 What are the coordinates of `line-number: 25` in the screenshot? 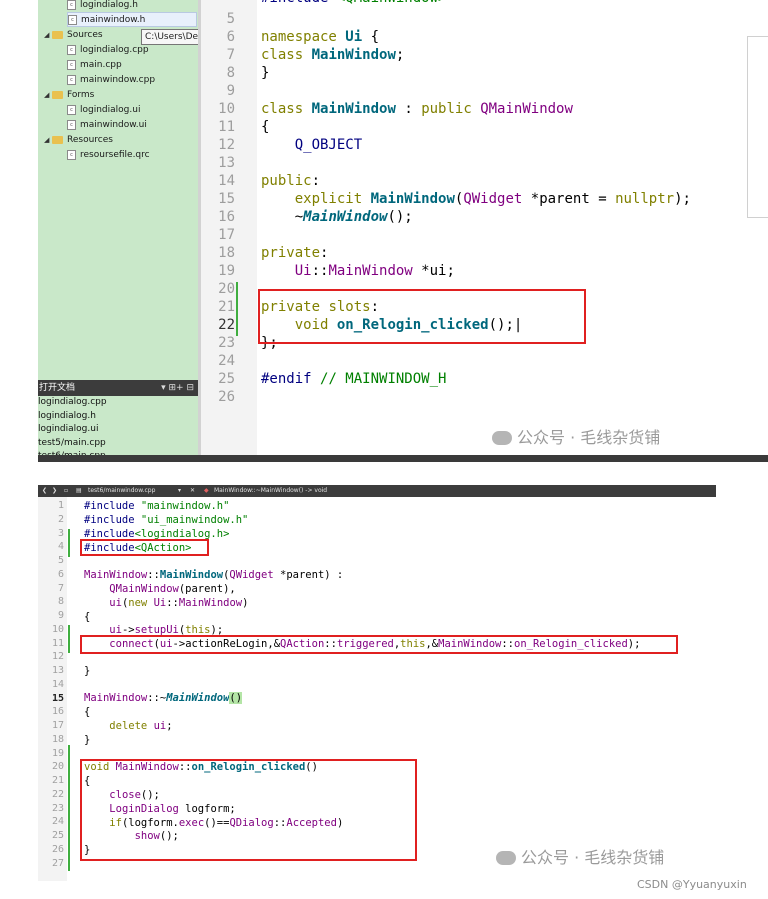 It's located at (226, 379).